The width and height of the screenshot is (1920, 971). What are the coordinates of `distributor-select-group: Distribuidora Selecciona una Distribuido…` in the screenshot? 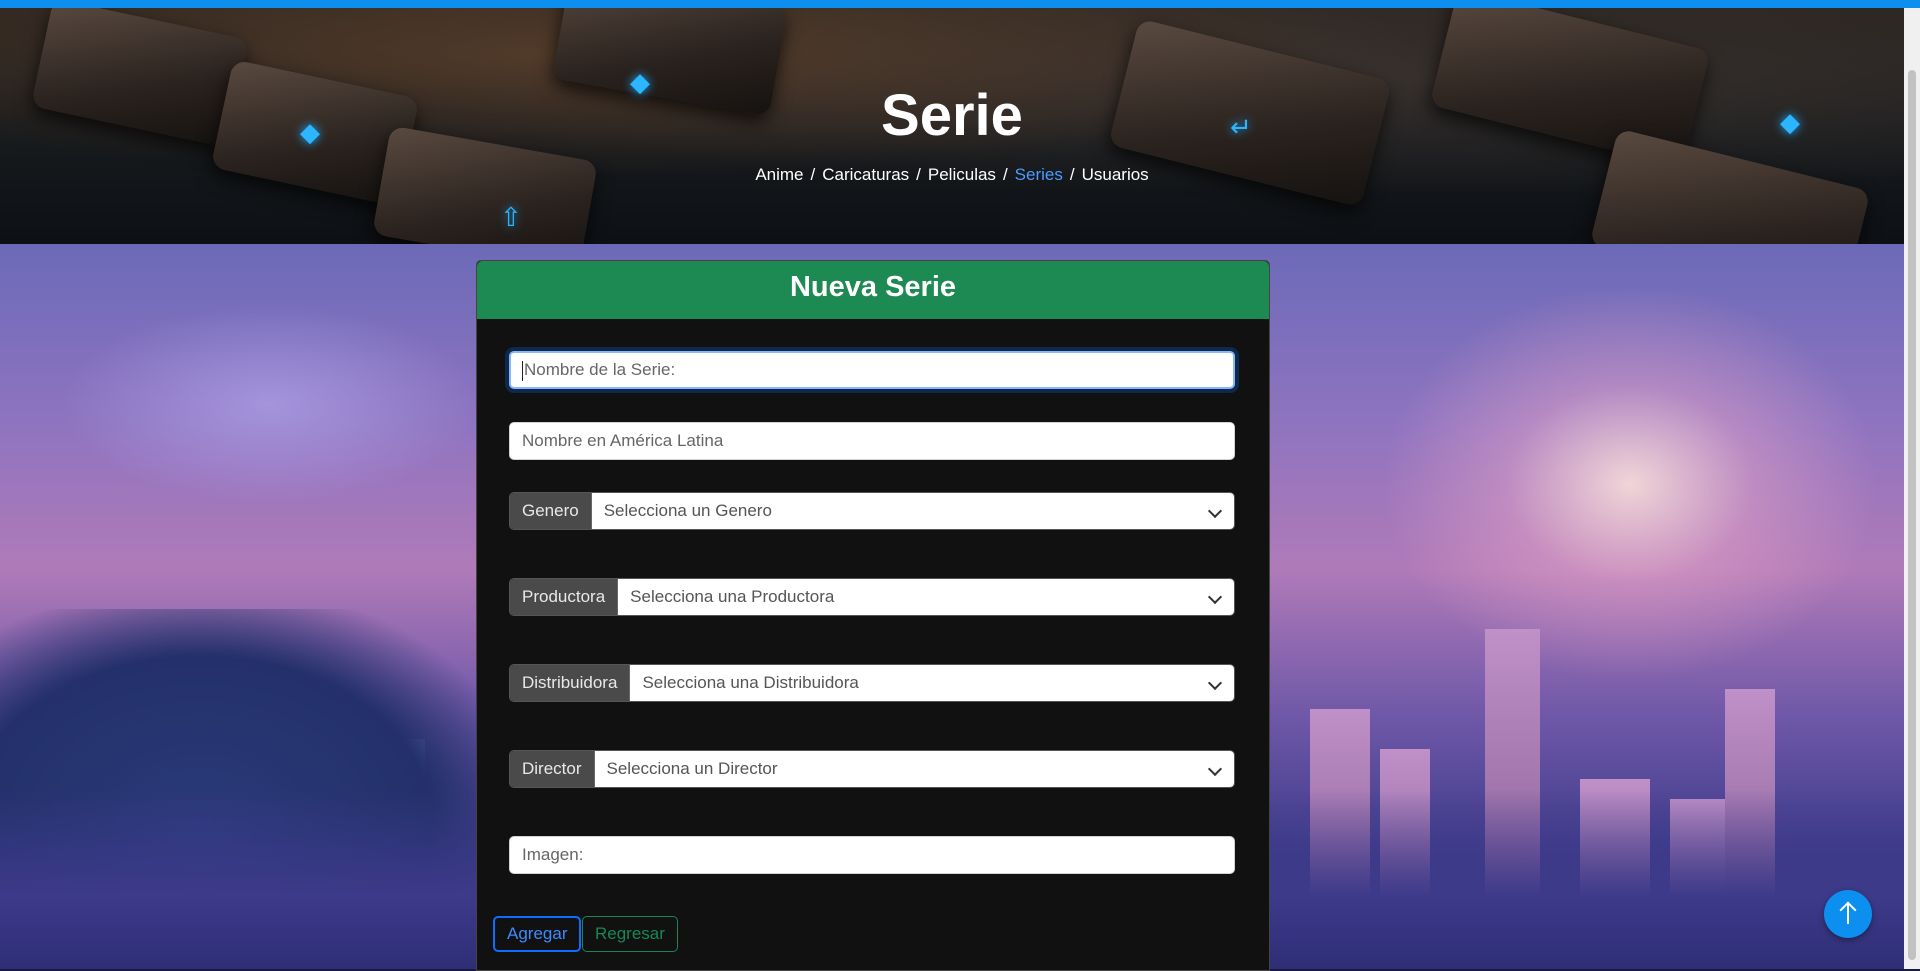 It's located at (872, 683).